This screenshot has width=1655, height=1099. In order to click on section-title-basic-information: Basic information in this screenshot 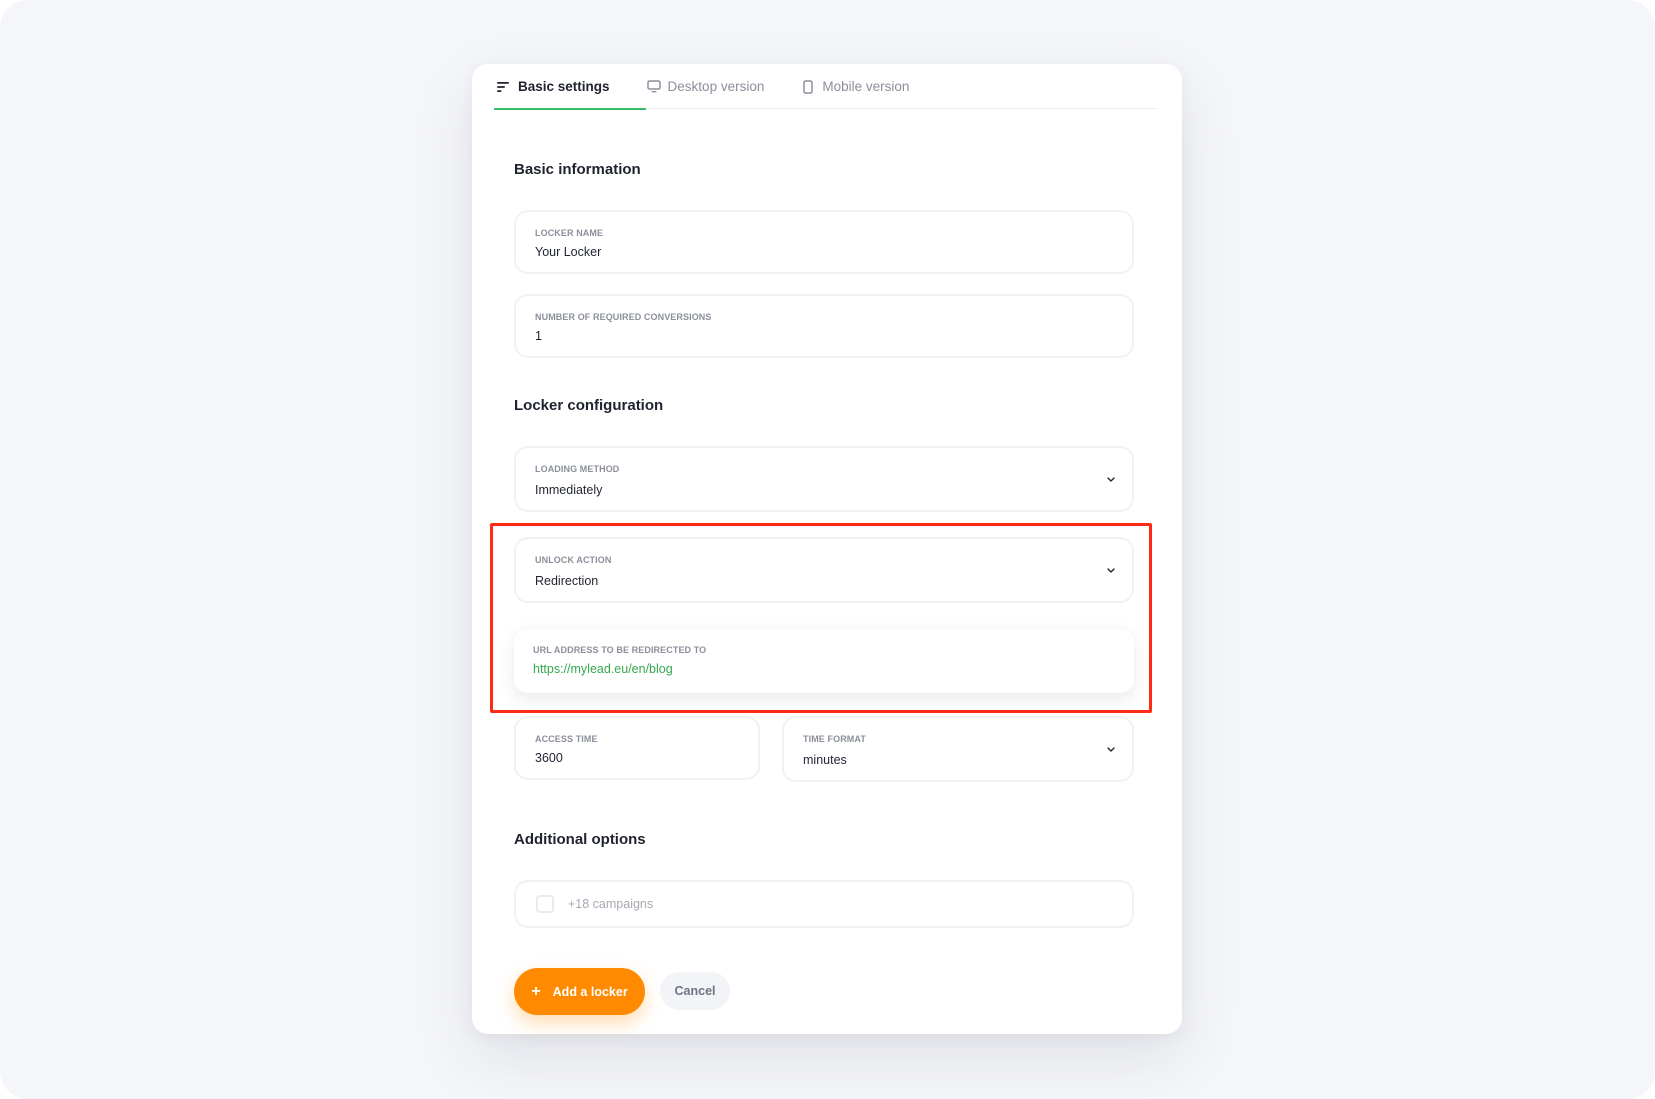, I will do `click(577, 169)`.